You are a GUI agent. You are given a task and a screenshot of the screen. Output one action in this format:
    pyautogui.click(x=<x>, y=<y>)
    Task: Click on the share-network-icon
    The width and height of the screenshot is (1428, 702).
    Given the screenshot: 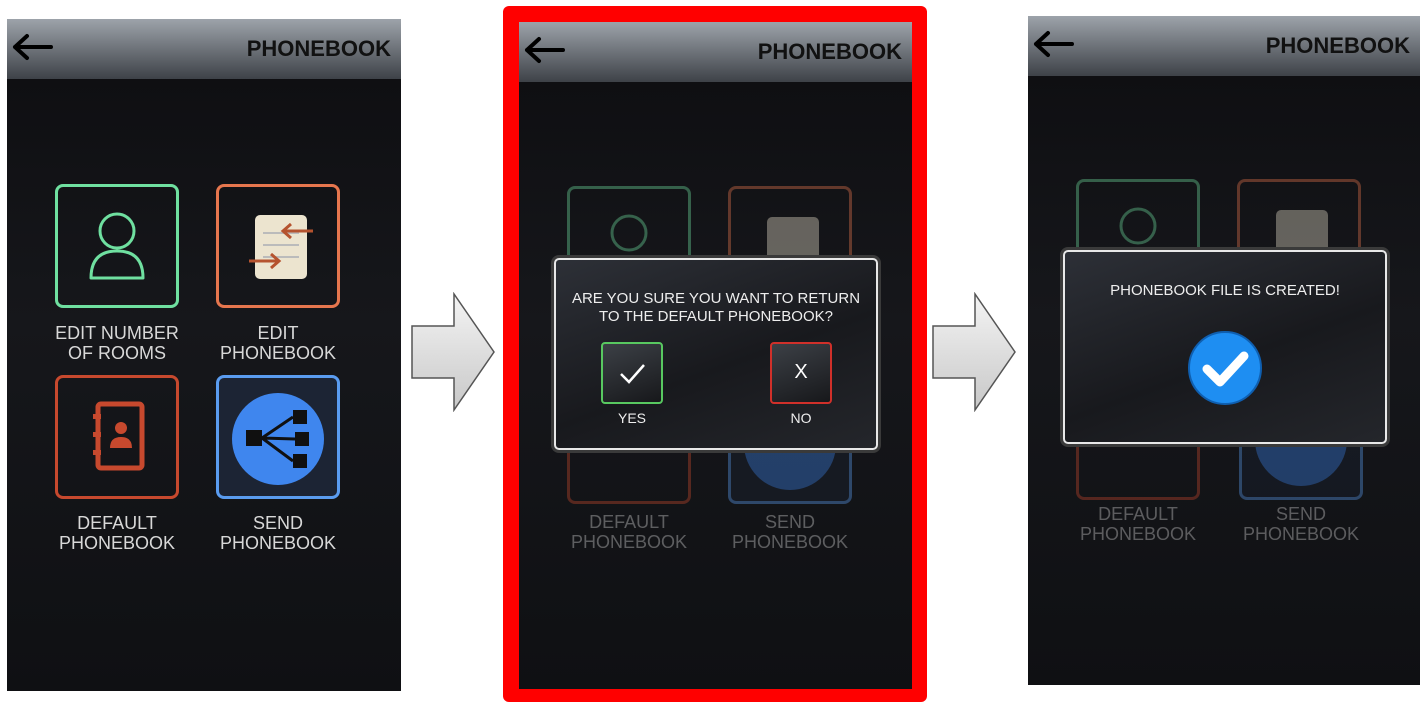 What is the action you would take?
    pyautogui.click(x=278, y=439)
    